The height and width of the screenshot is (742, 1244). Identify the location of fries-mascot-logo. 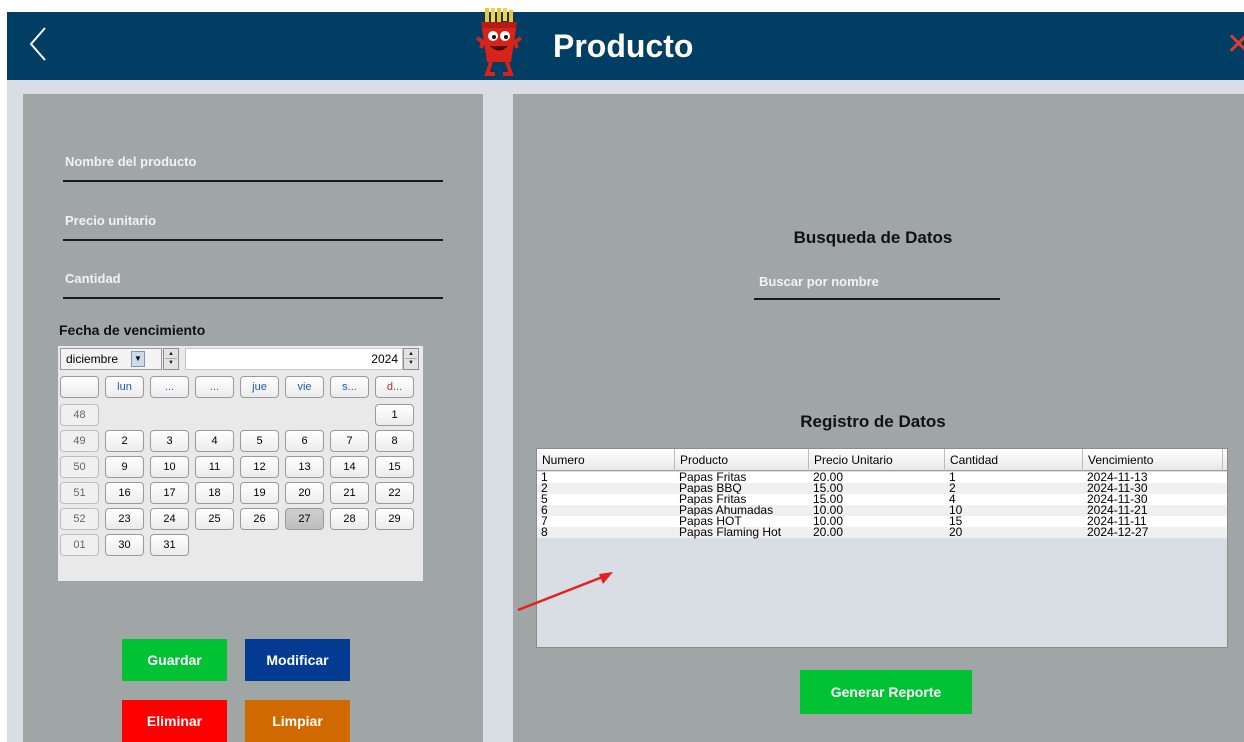
(499, 42).